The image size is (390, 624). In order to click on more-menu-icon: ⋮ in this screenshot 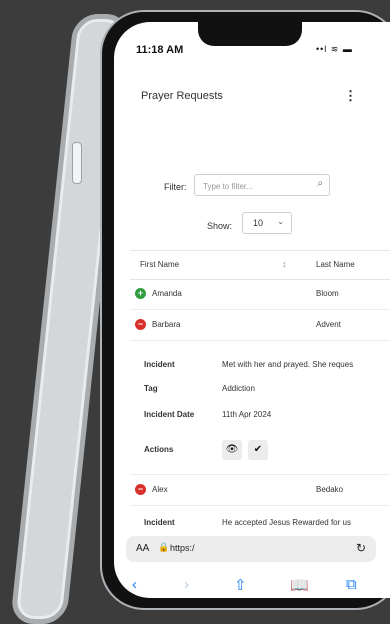, I will do `click(350, 96)`.